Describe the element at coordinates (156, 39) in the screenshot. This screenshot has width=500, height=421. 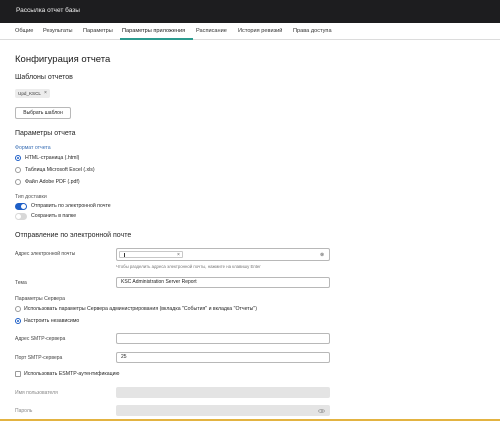
I see `active-tab-indicator` at that location.